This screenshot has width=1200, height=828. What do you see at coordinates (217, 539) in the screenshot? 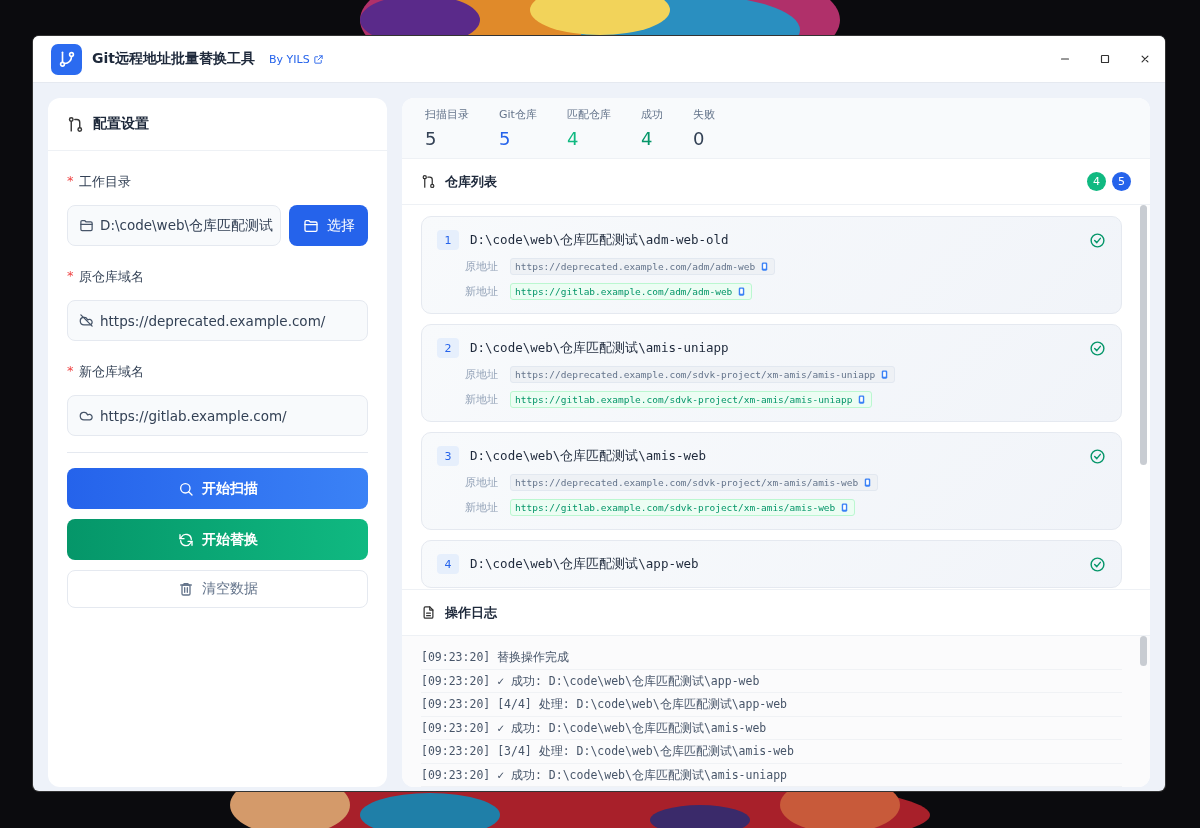
I see `replace-button: 开始替换` at bounding box center [217, 539].